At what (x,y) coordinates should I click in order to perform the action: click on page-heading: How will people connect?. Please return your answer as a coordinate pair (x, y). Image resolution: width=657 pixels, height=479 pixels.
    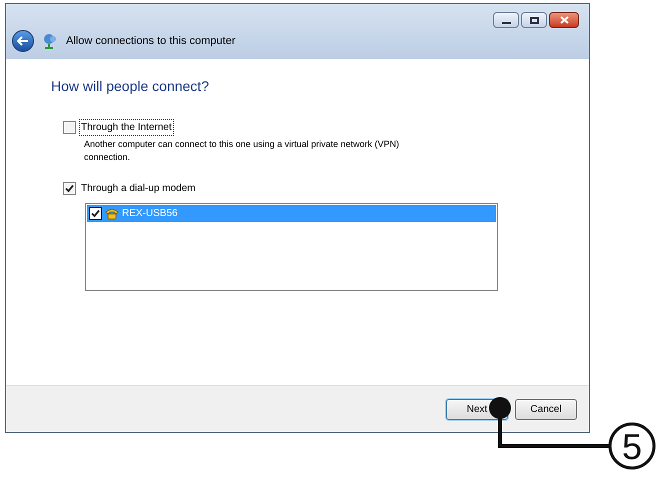
    Looking at the image, I should click on (130, 86).